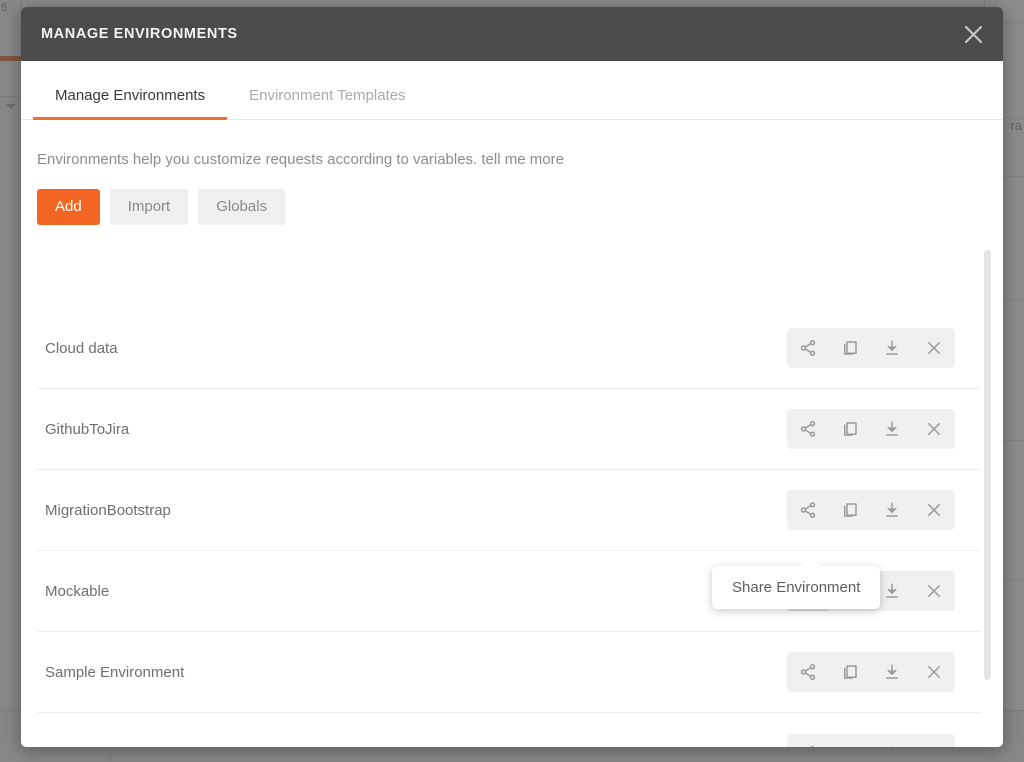  What do you see at coordinates (130, 104) in the screenshot?
I see `tab-manage-environments: Manage Environments` at bounding box center [130, 104].